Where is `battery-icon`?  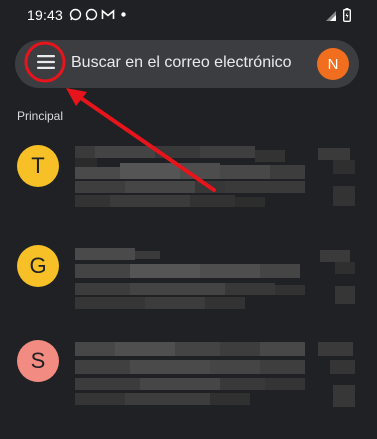
battery-icon is located at coordinates (347, 17).